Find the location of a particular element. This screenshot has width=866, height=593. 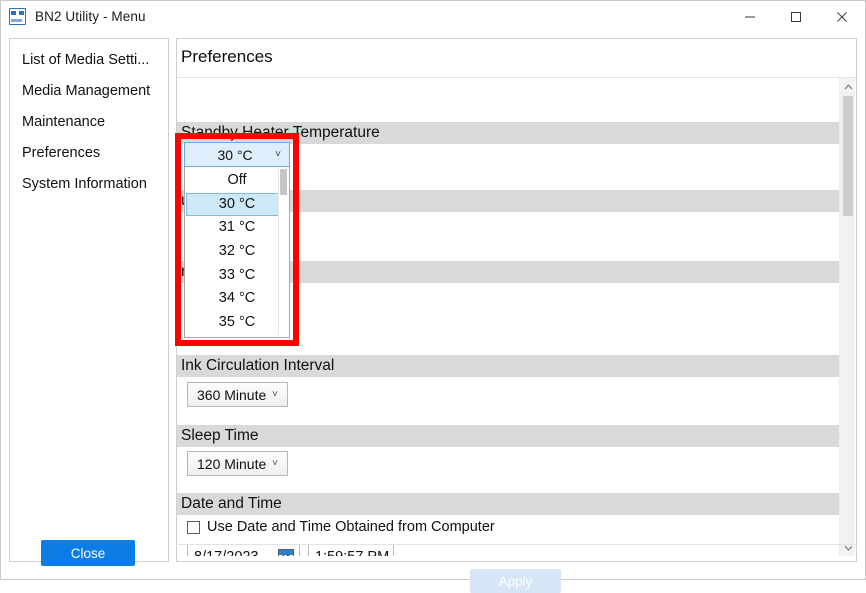

use-computer-datetime-checkbox-row: Use Date and Time Obtained from Computer is located at coordinates (341, 527).